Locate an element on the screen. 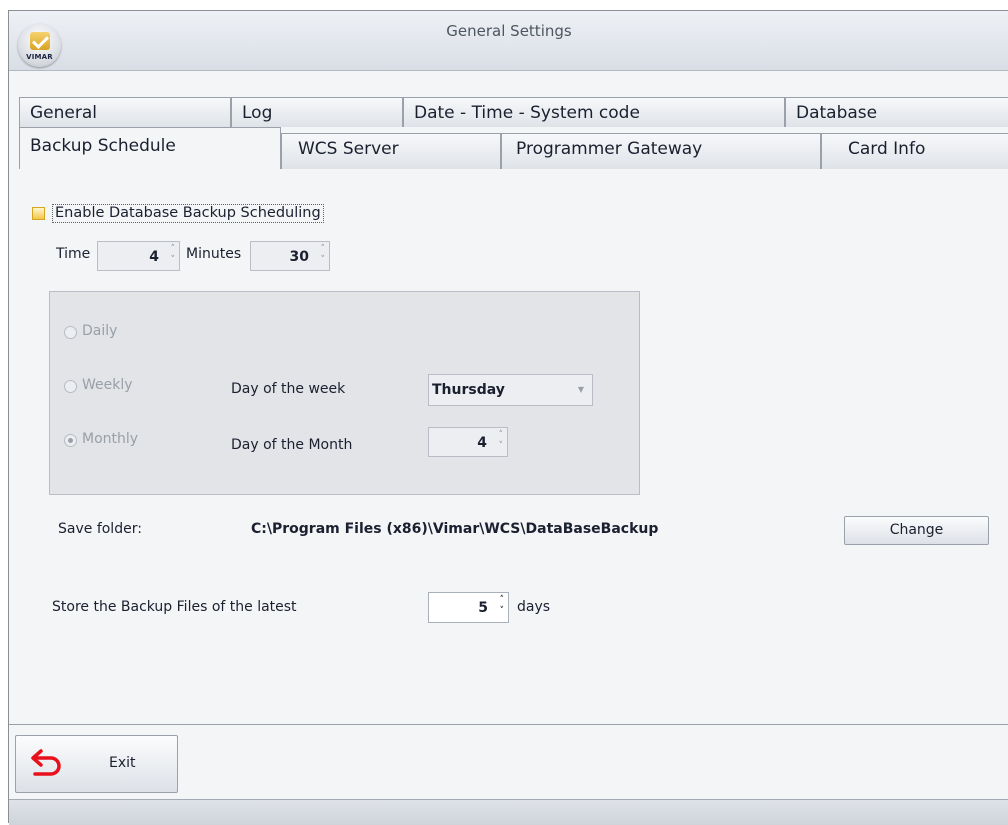 The image size is (1008, 825). title-bar: VIMAR General Settings is located at coordinates (508, 41).